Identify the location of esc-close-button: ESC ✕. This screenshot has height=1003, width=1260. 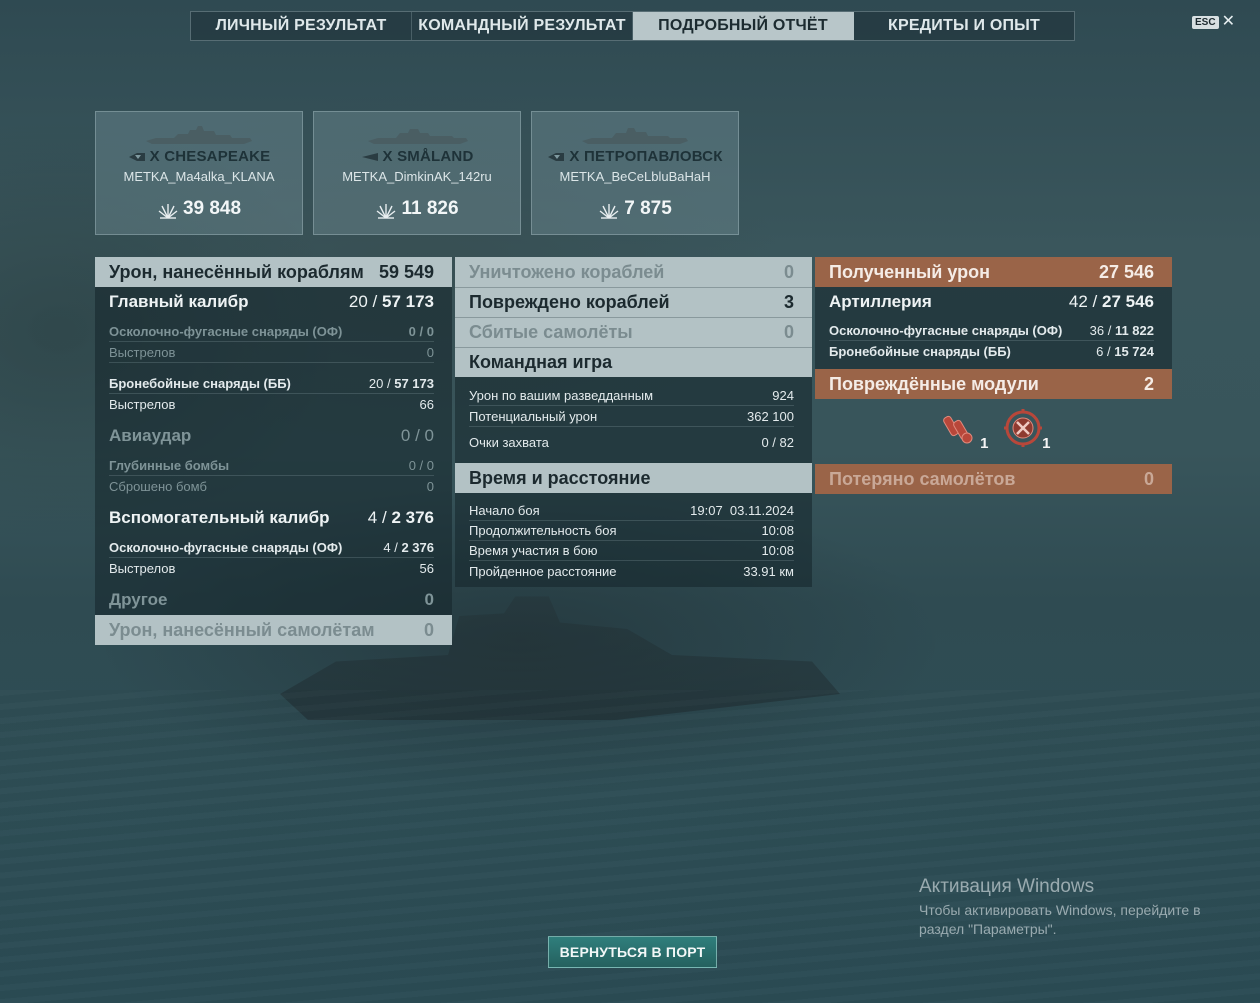
(1213, 21).